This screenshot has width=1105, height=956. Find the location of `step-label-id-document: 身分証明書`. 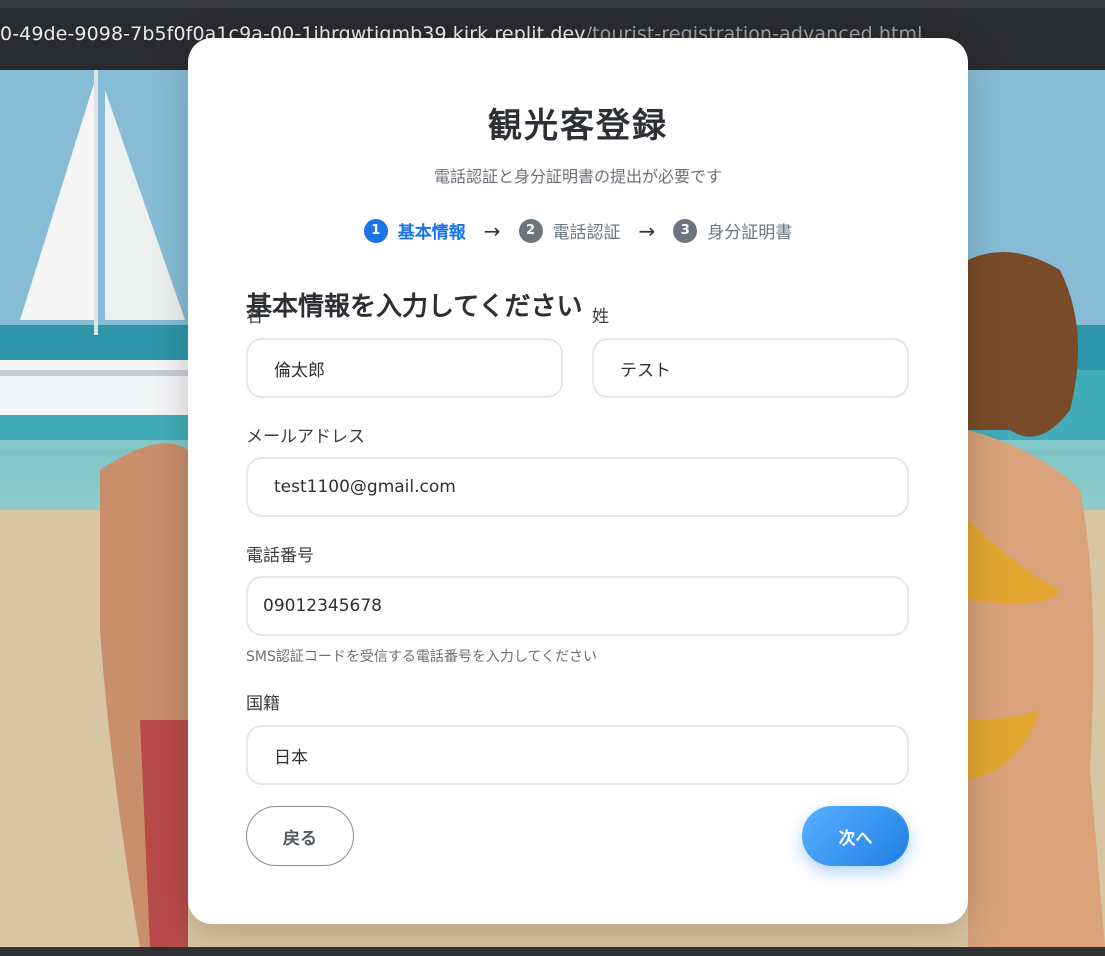

step-label-id-document: 身分証明書 is located at coordinates (750, 233).